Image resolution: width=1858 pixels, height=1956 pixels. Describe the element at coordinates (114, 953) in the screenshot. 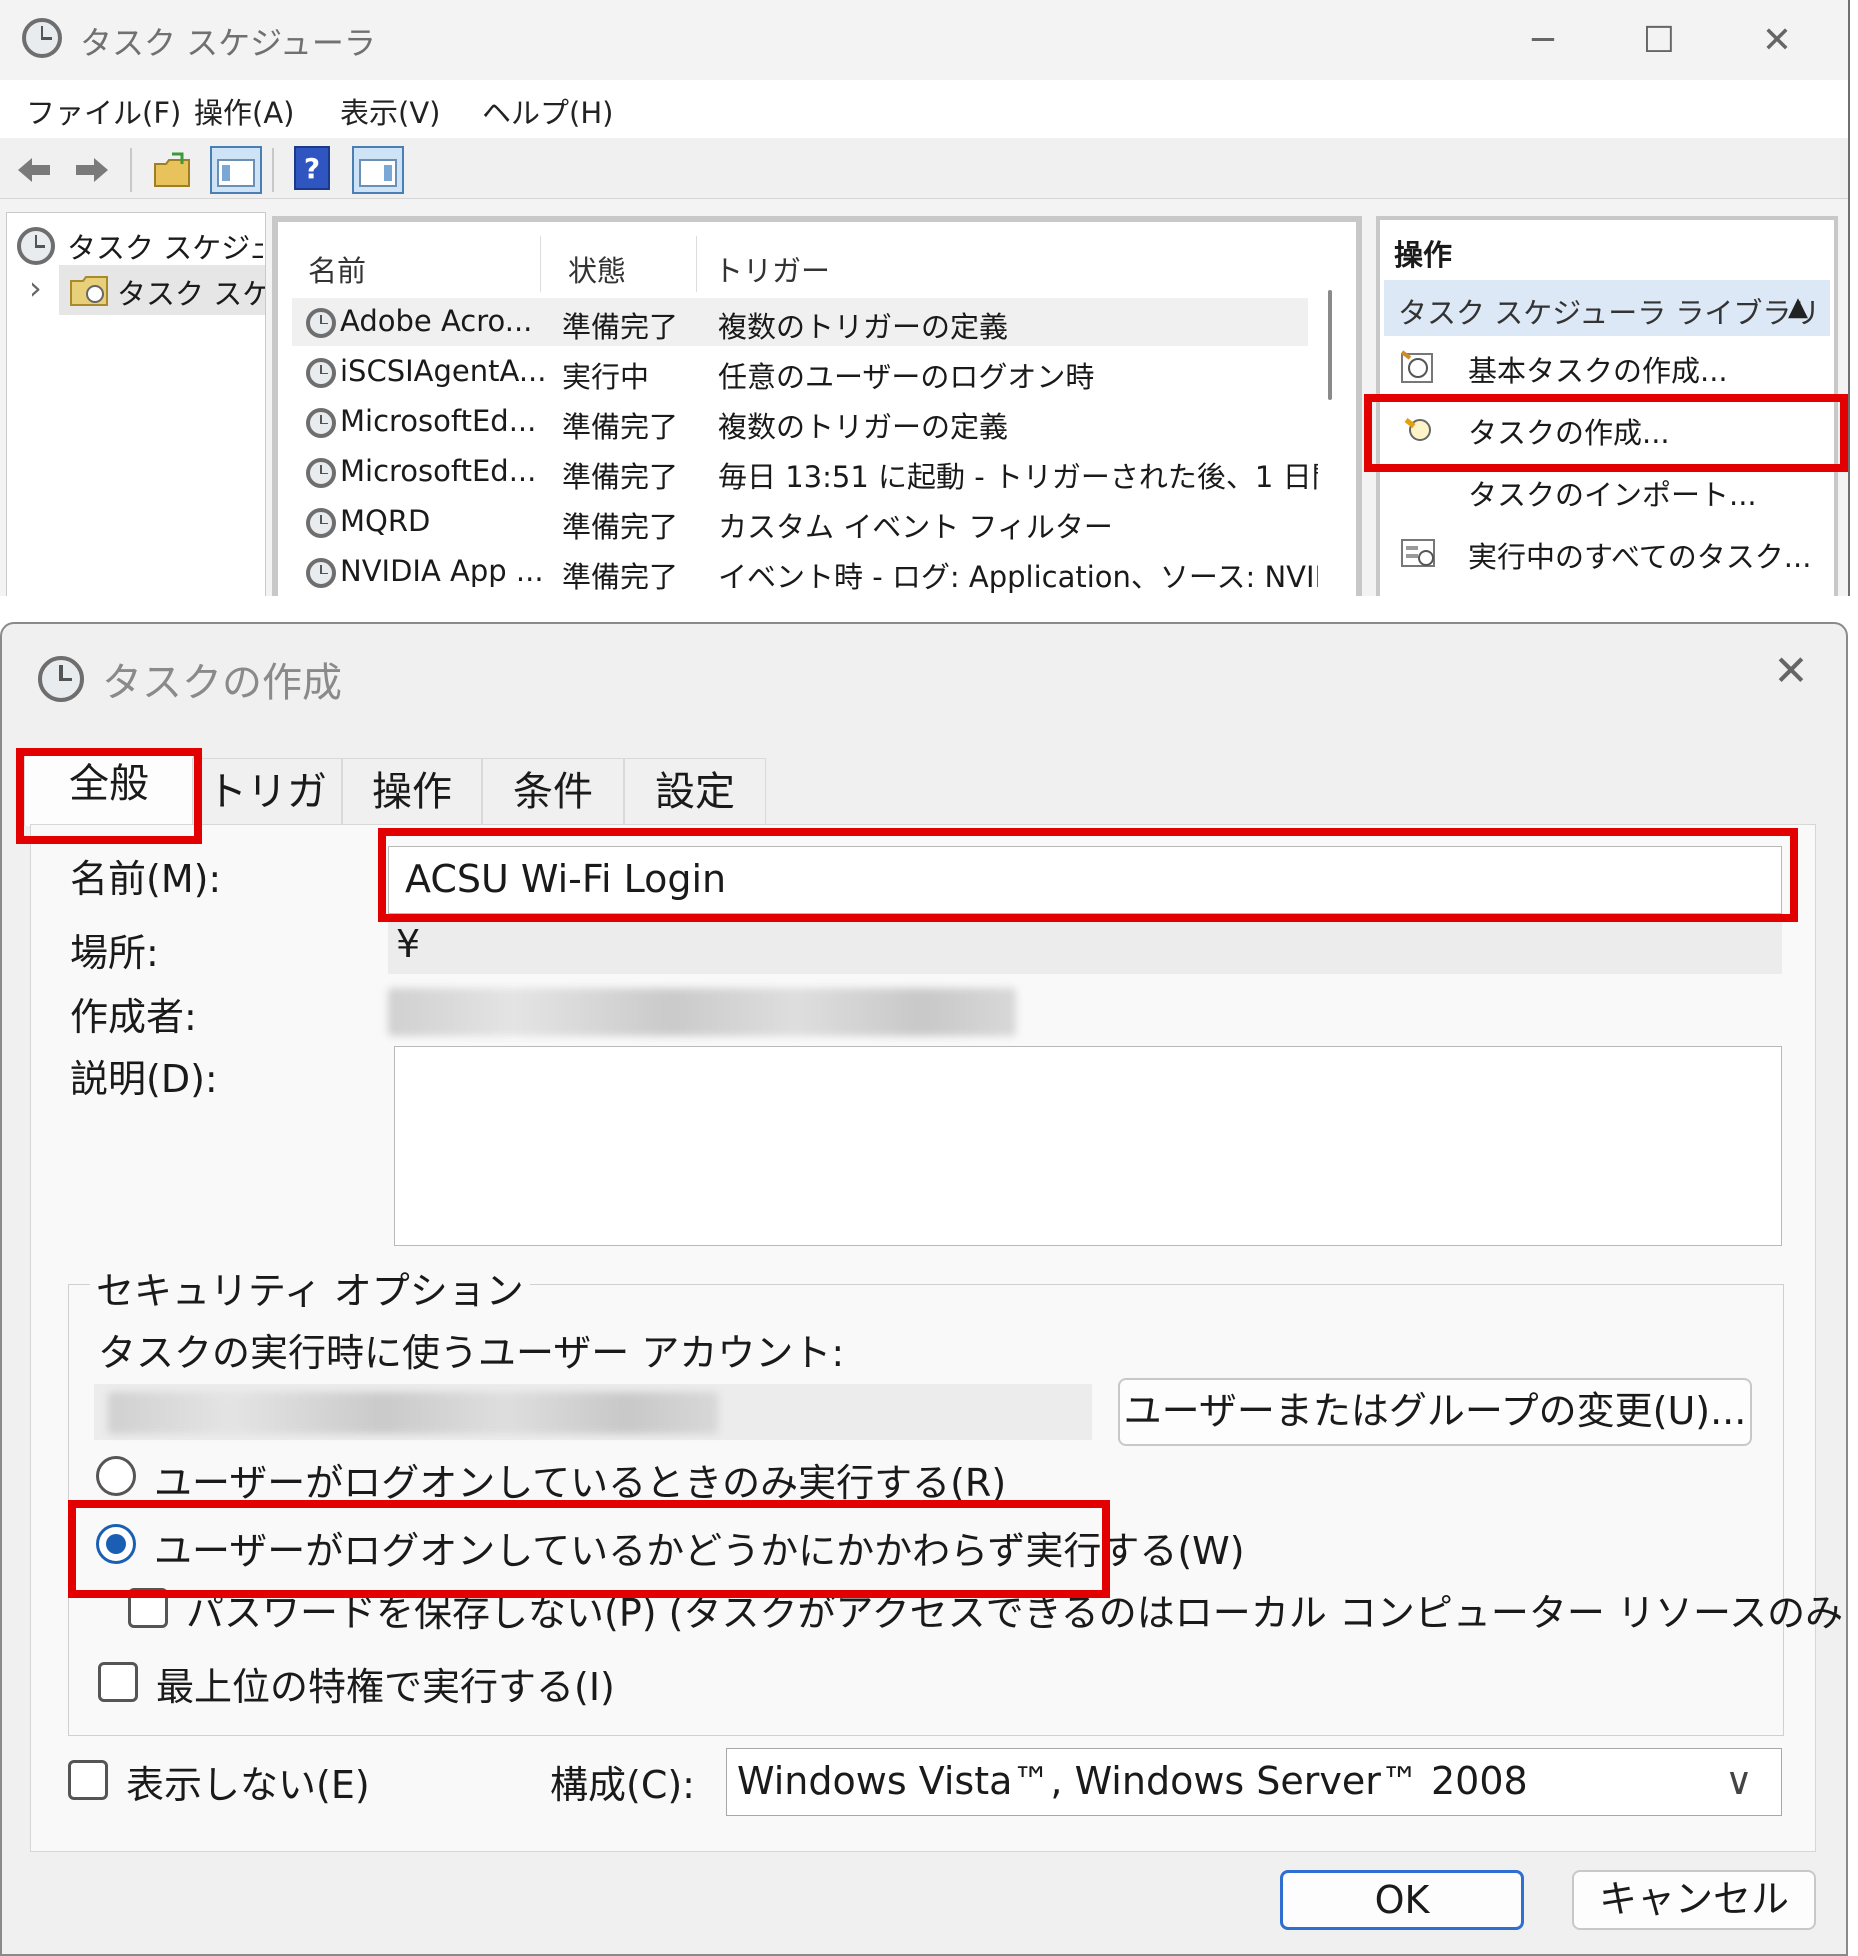

I see `location-label: 場所:` at that location.